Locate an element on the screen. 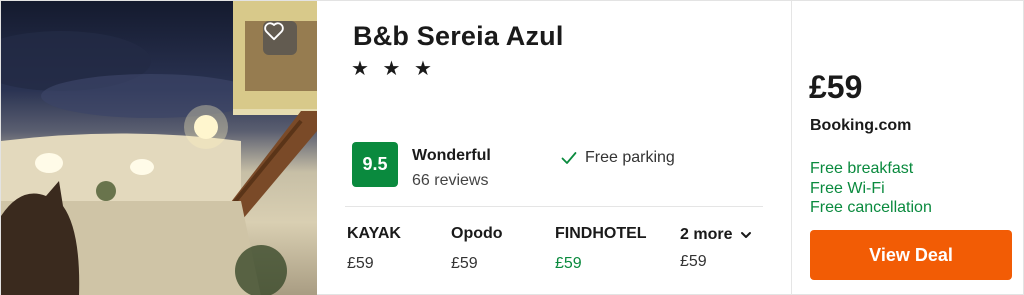 This screenshot has width=1024, height=295. more-providers-price: £59 is located at coordinates (693, 261).